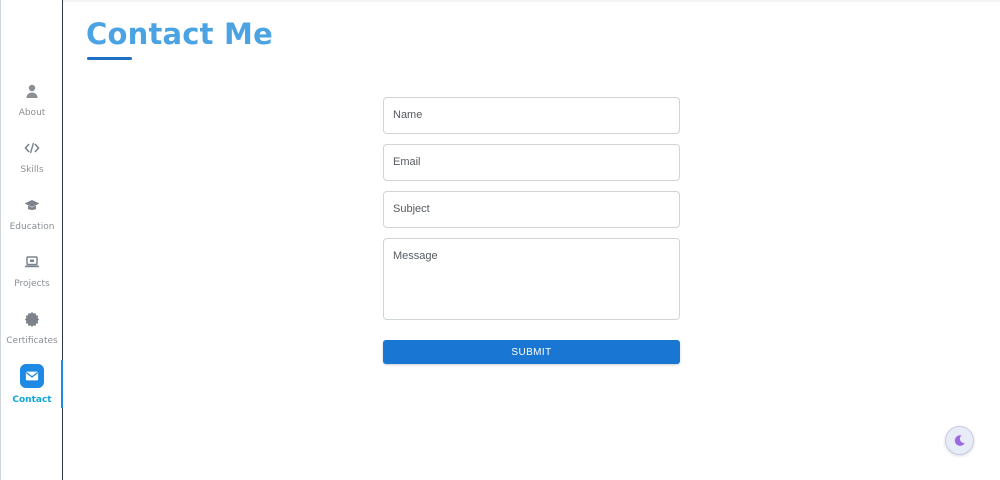 The height and width of the screenshot is (480, 1000). Describe the element at coordinates (32, 170) in the screenshot. I see `sidebar-item-label: Skills` at that location.